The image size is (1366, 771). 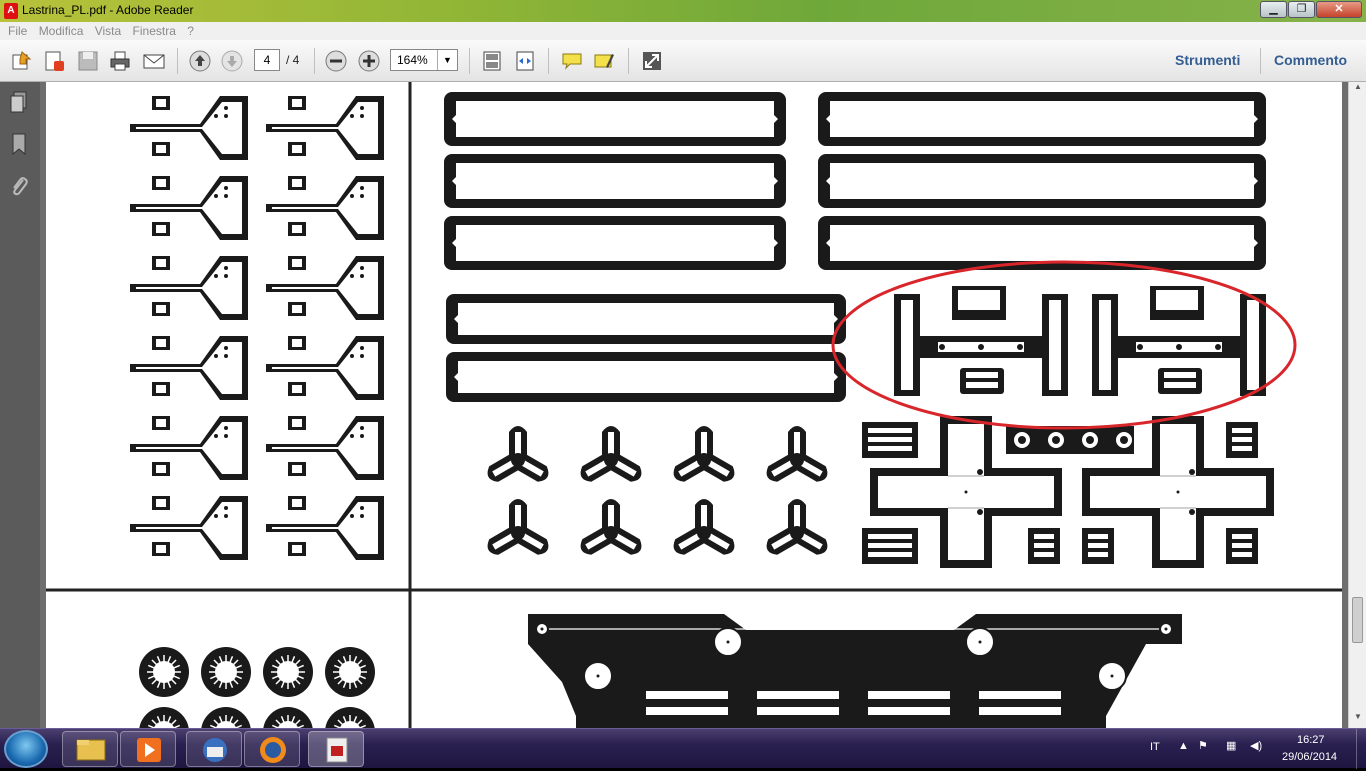 What do you see at coordinates (20, 405) in the screenshot?
I see `navigation-panel` at bounding box center [20, 405].